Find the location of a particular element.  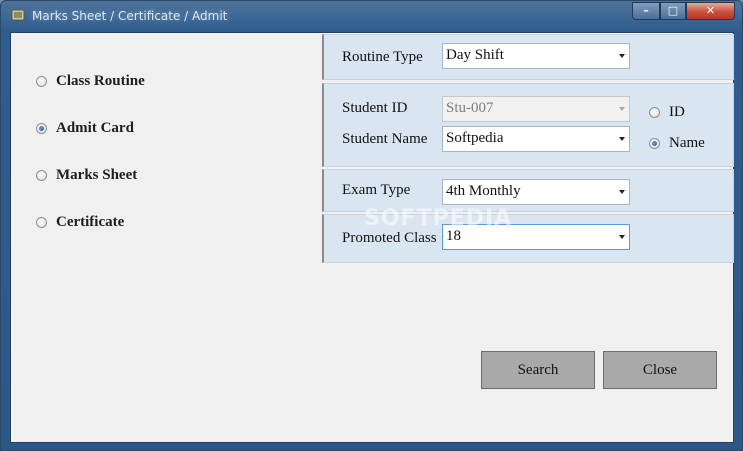

radio-search-by-name: Name is located at coordinates (677, 143).